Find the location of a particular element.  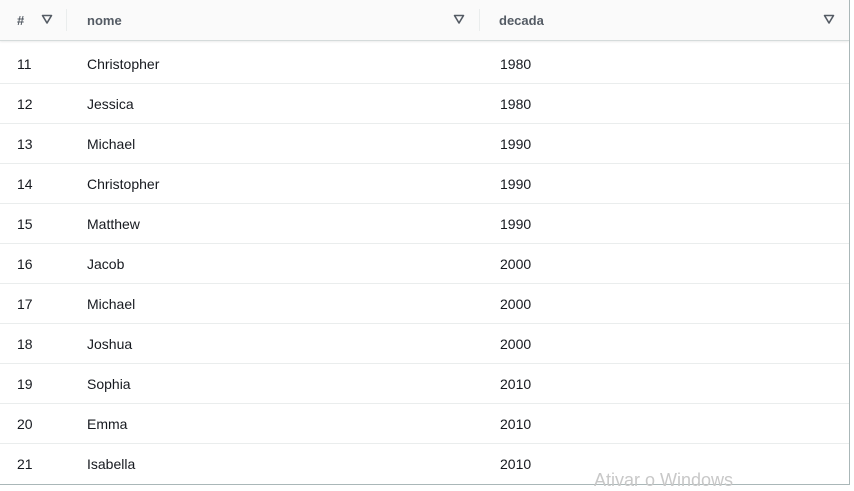

cell-number: 12 is located at coordinates (25, 104).